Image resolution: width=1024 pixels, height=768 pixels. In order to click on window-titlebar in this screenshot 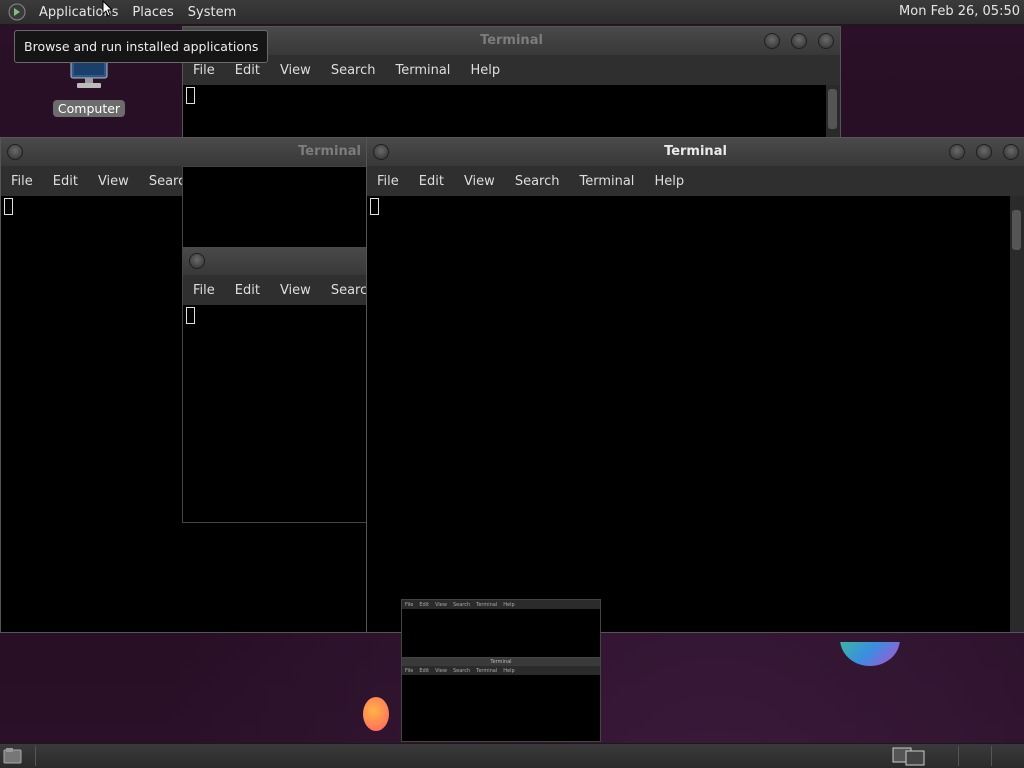, I will do `click(275, 261)`.